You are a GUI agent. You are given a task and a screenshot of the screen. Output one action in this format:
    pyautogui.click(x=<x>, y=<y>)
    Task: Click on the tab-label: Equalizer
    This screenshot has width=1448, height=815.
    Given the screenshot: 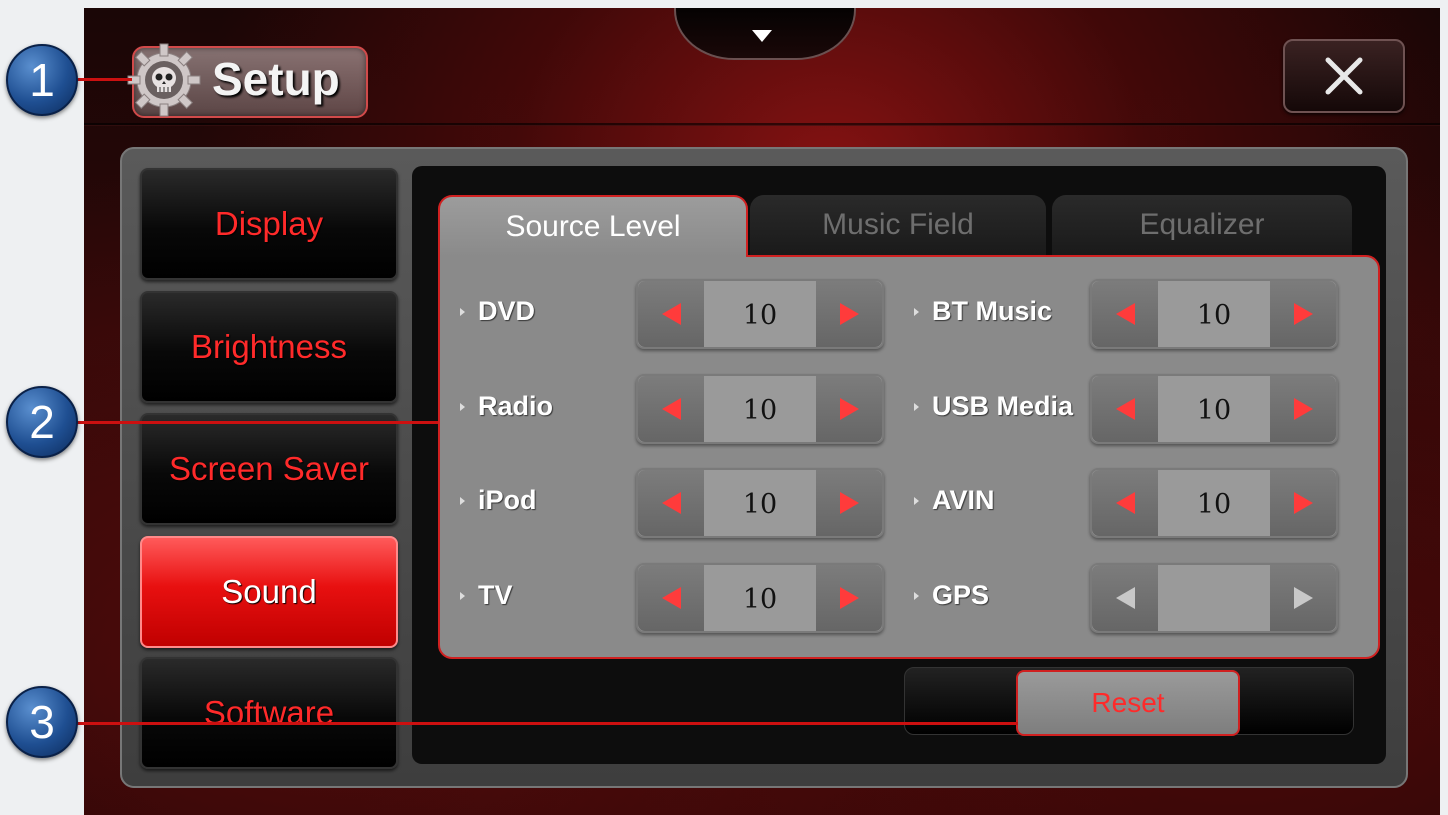 What is the action you would take?
    pyautogui.click(x=1202, y=224)
    